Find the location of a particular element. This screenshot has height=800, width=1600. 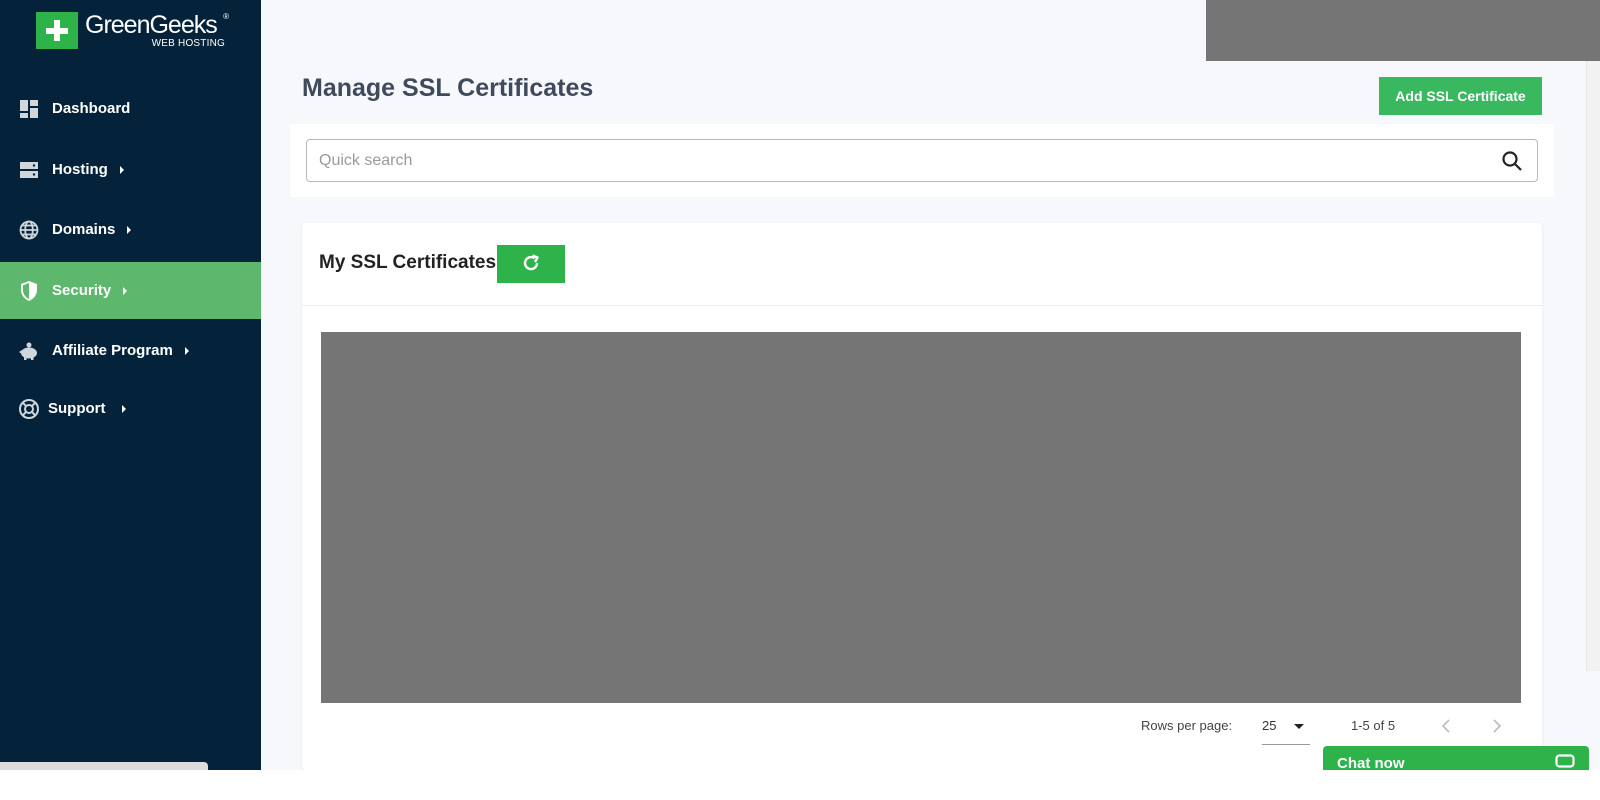

shield-icon is located at coordinates (29, 291).